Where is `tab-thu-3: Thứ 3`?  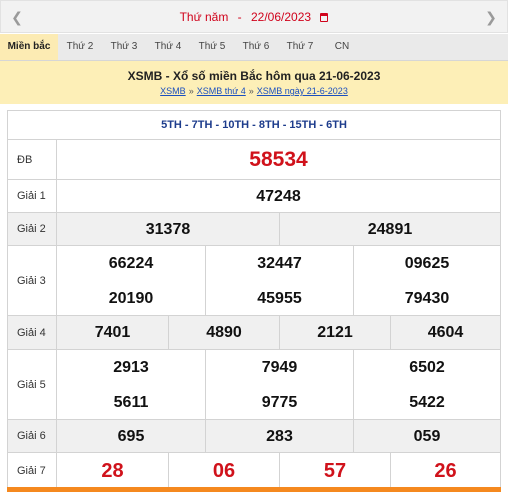 tab-thu-3: Thứ 3 is located at coordinates (124, 47).